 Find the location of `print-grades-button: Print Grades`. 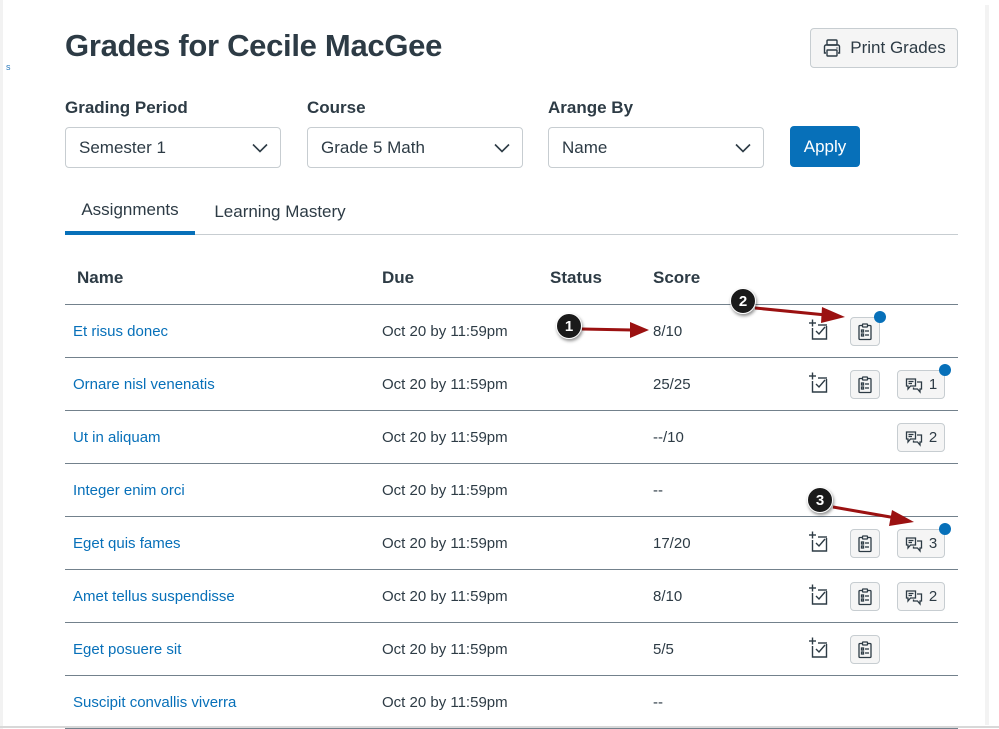

print-grades-button: Print Grades is located at coordinates (884, 48).